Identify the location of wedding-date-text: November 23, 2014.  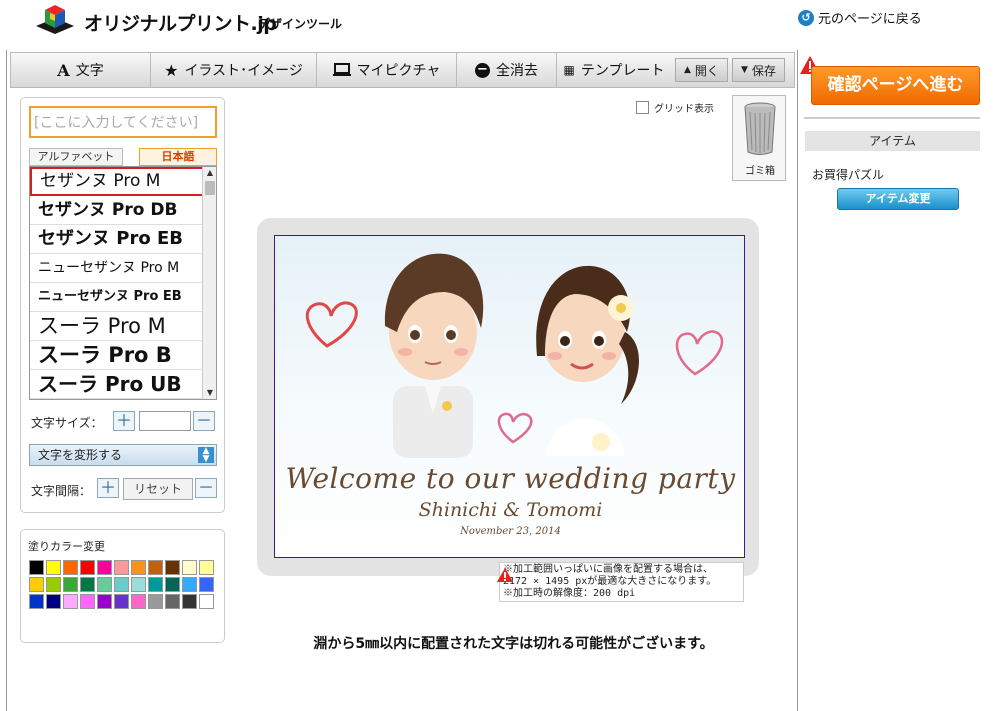
(509, 531).